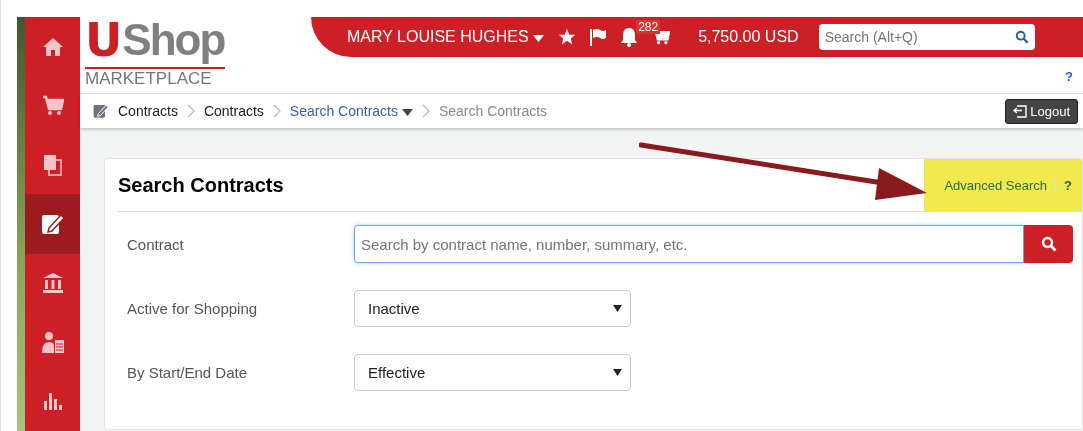 The width and height of the screenshot is (1083, 431). What do you see at coordinates (173, 40) in the screenshot?
I see `logo-word: Shop` at bounding box center [173, 40].